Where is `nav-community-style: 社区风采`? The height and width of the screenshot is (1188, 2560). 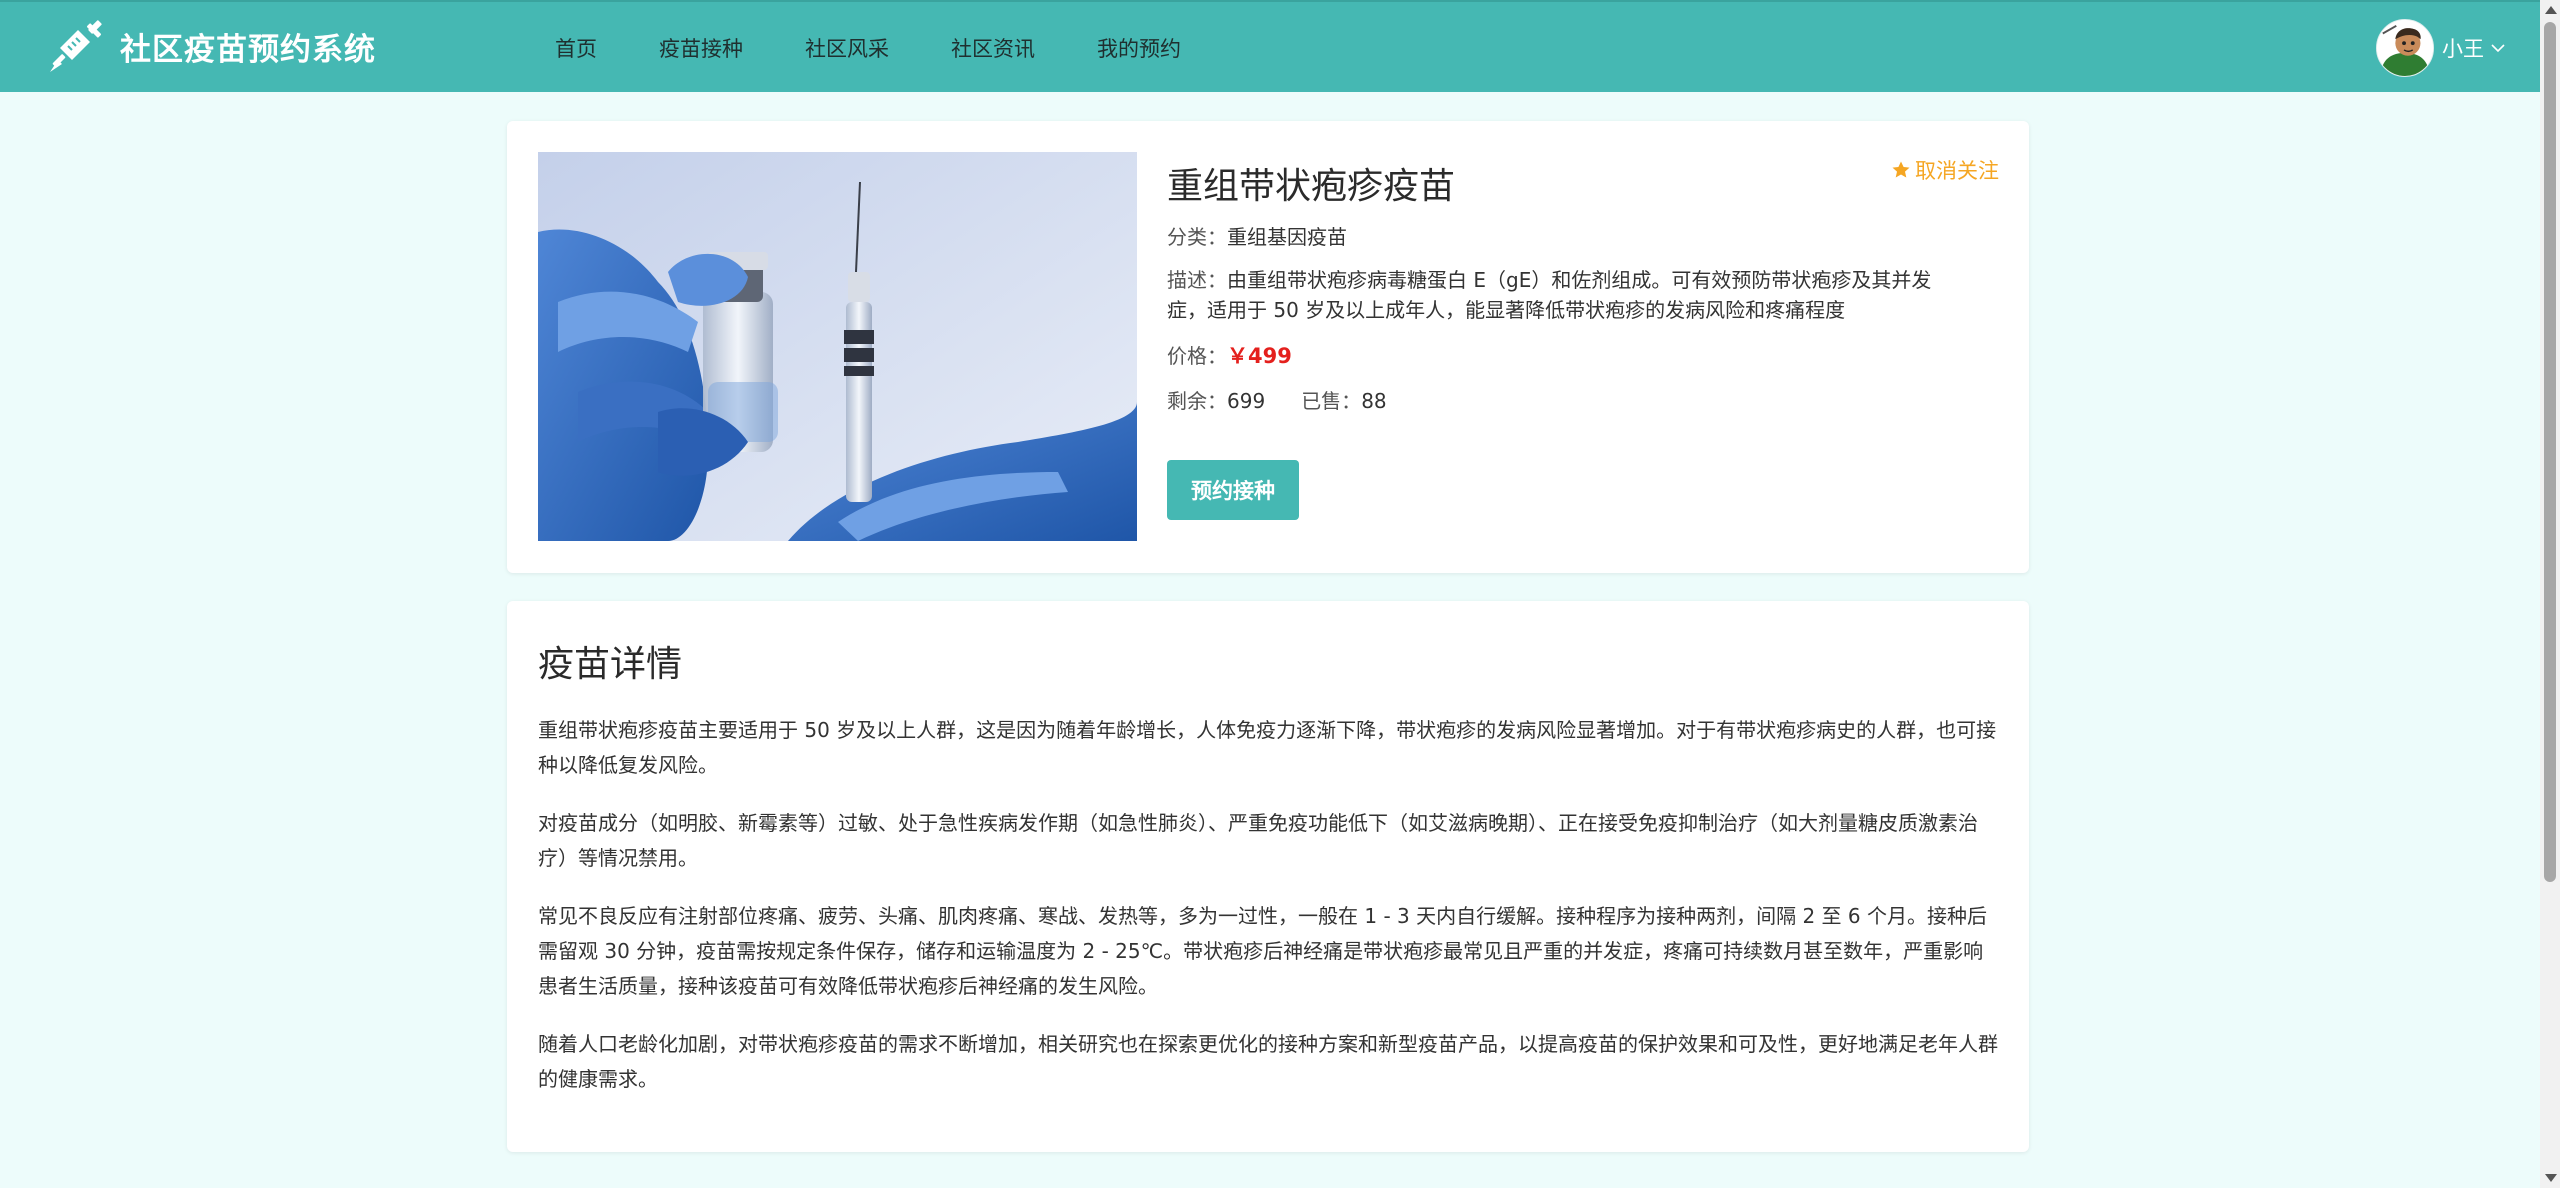
nav-community-style: 社区风采 is located at coordinates (847, 48).